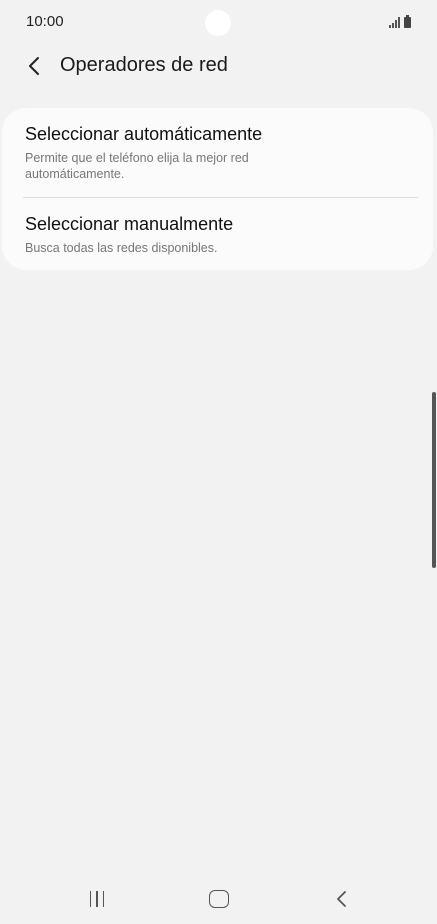  I want to click on back-button, so click(34, 66).